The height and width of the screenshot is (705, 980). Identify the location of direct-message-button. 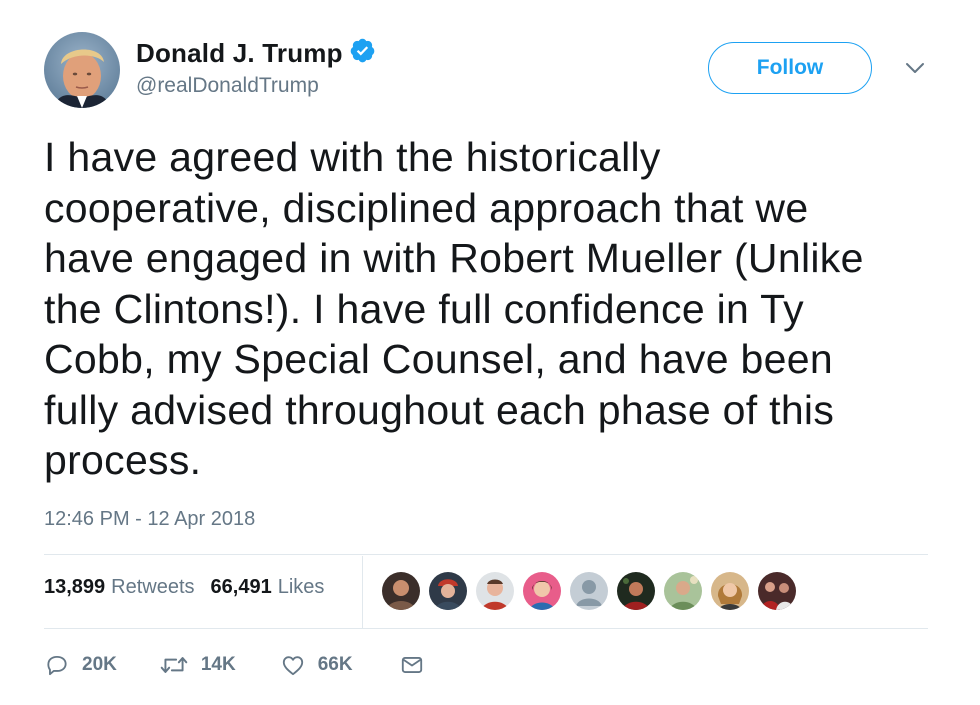
(412, 665).